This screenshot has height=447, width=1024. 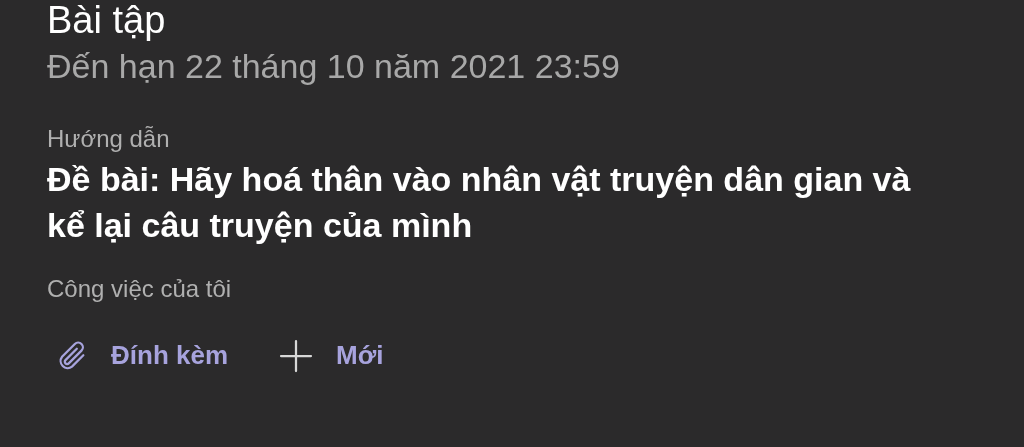 I want to click on my-work-label: Công việc của tôi, so click(x=140, y=289).